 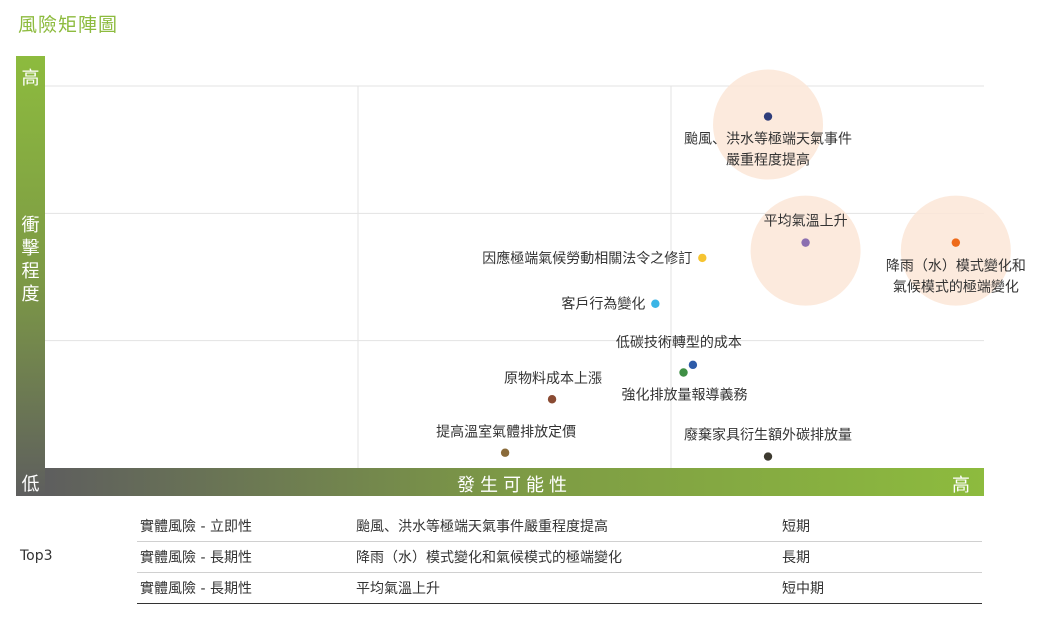 What do you see at coordinates (685, 395) in the screenshot?
I see `data-label: 強化排放量報導義務` at bounding box center [685, 395].